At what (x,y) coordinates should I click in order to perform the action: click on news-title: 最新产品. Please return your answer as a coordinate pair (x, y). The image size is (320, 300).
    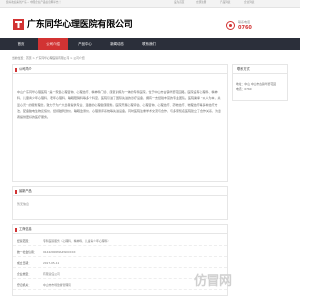
    Looking at the image, I should click on (120, 191).